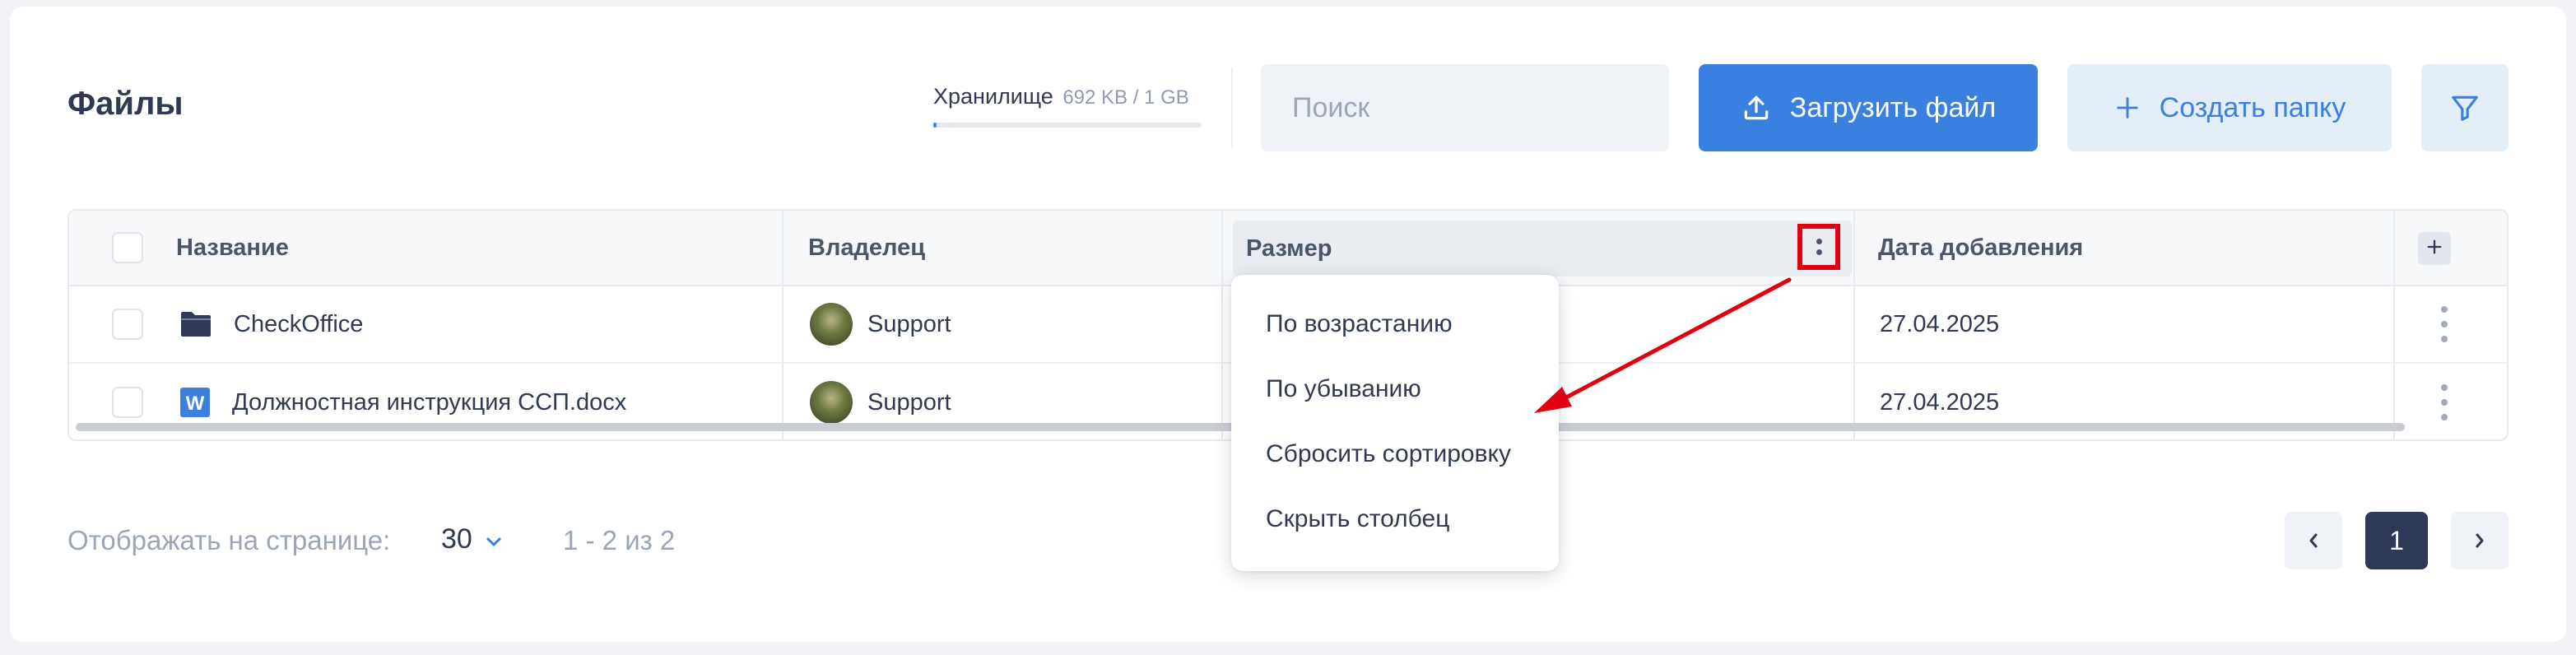  Describe the element at coordinates (1980, 248) in the screenshot. I see `column-header-date: Дата добавления` at that location.